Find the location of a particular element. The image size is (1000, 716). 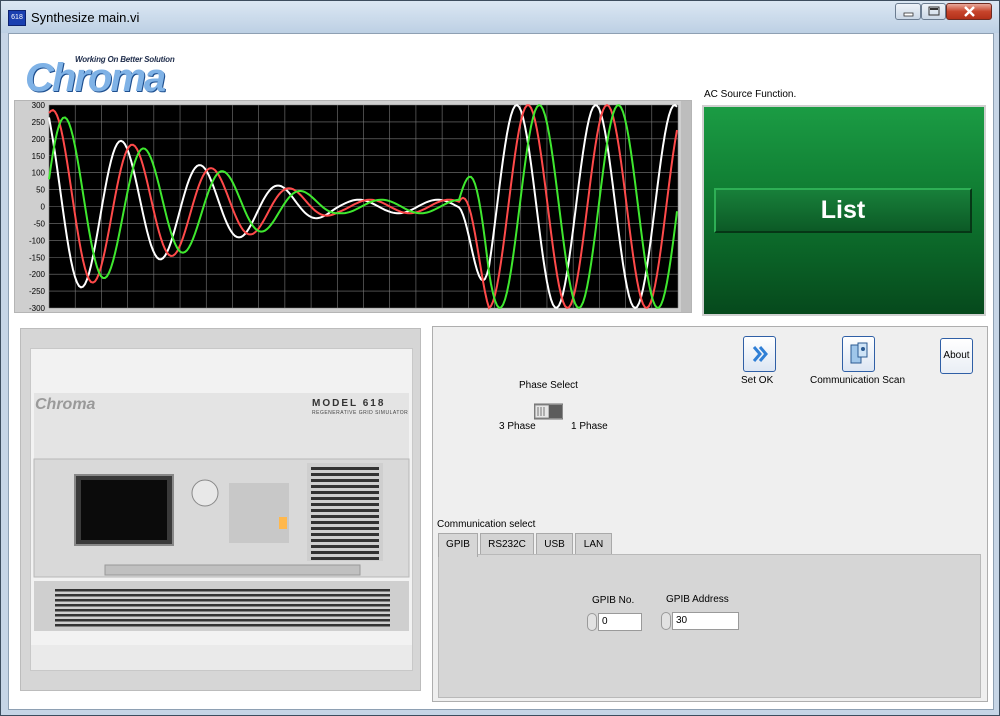

communication-scan-button is located at coordinates (858, 354).